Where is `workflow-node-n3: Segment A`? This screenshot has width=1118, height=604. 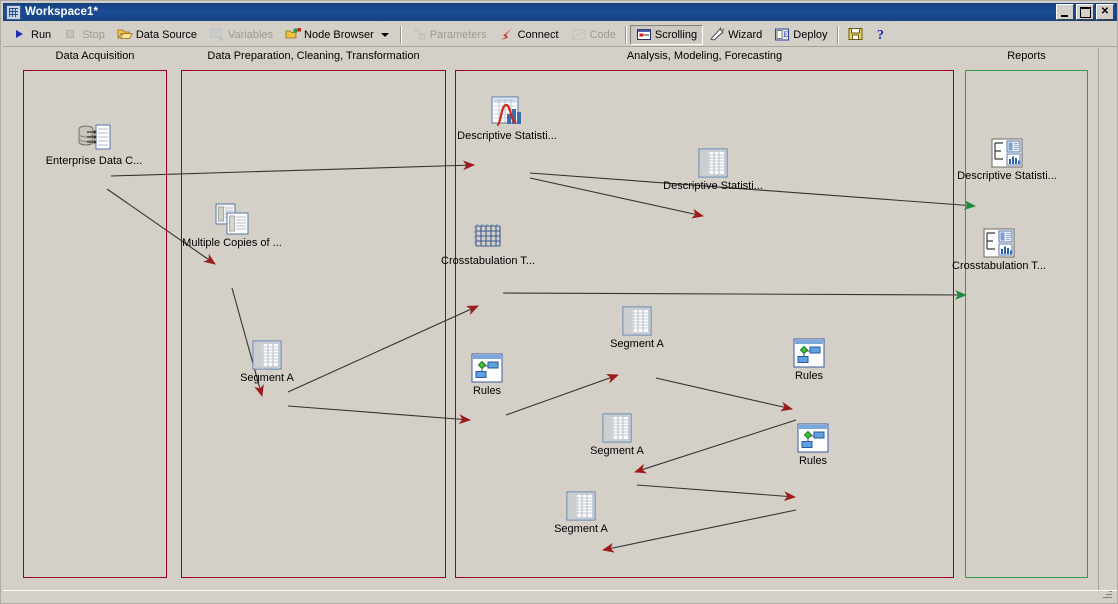
workflow-node-n3: Segment A is located at coordinates (267, 362).